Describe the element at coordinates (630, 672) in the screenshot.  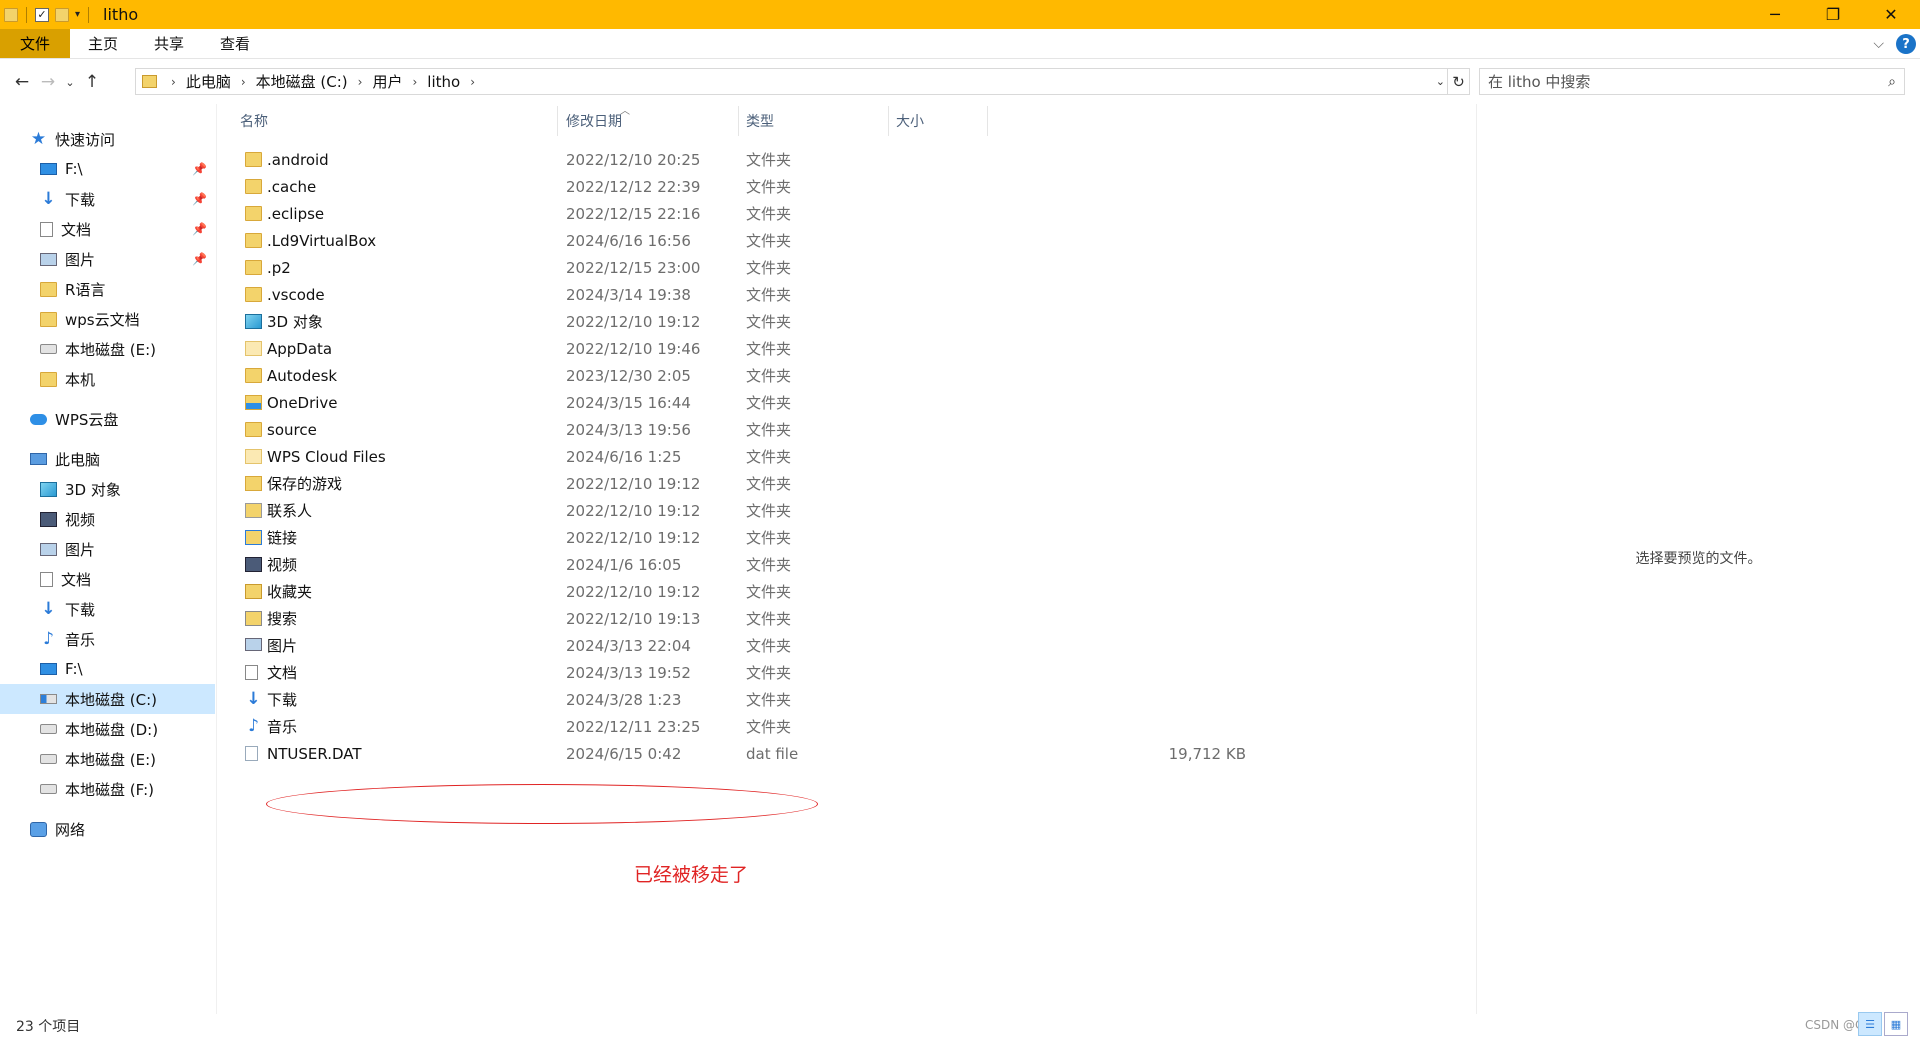
I see `file-row: 文档 2024/3/13 19:52 文件夹` at that location.